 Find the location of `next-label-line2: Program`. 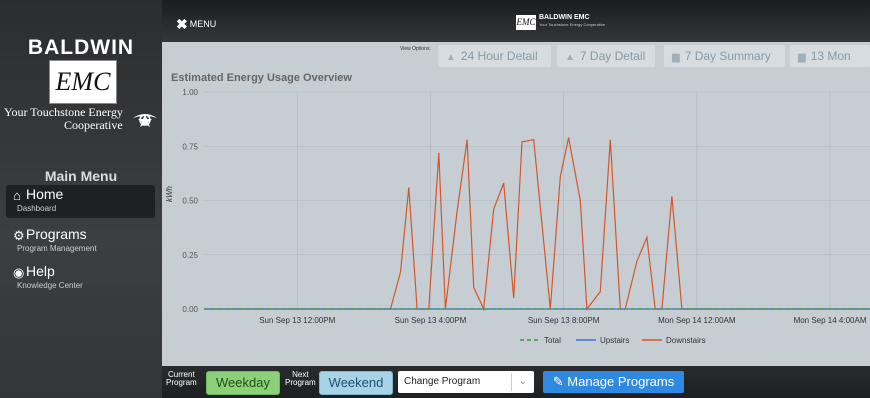

next-label-line2: Program is located at coordinates (300, 382).